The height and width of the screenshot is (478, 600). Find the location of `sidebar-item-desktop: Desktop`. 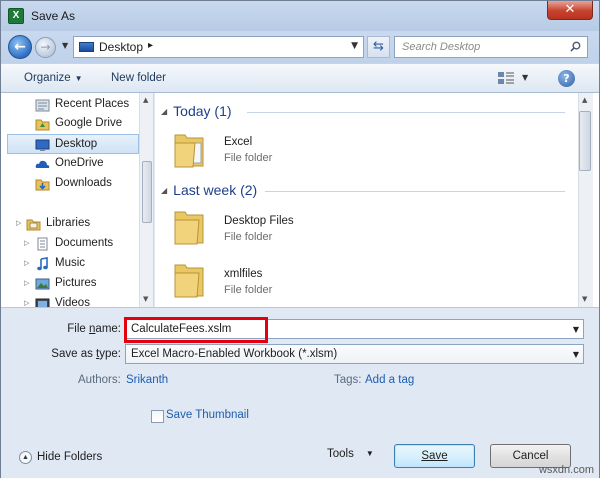

sidebar-item-desktop: Desktop is located at coordinates (73, 144).